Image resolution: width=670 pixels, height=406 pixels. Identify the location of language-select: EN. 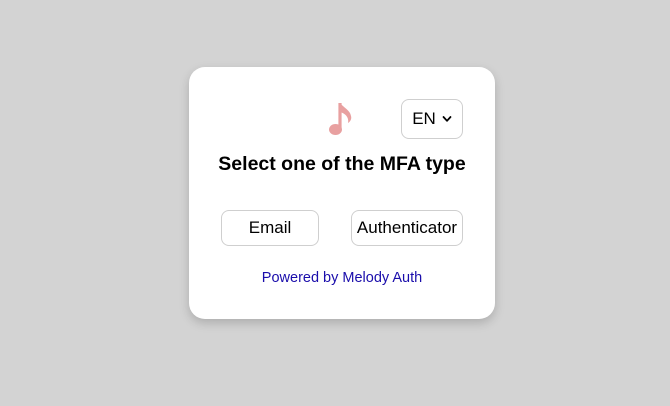
(432, 119).